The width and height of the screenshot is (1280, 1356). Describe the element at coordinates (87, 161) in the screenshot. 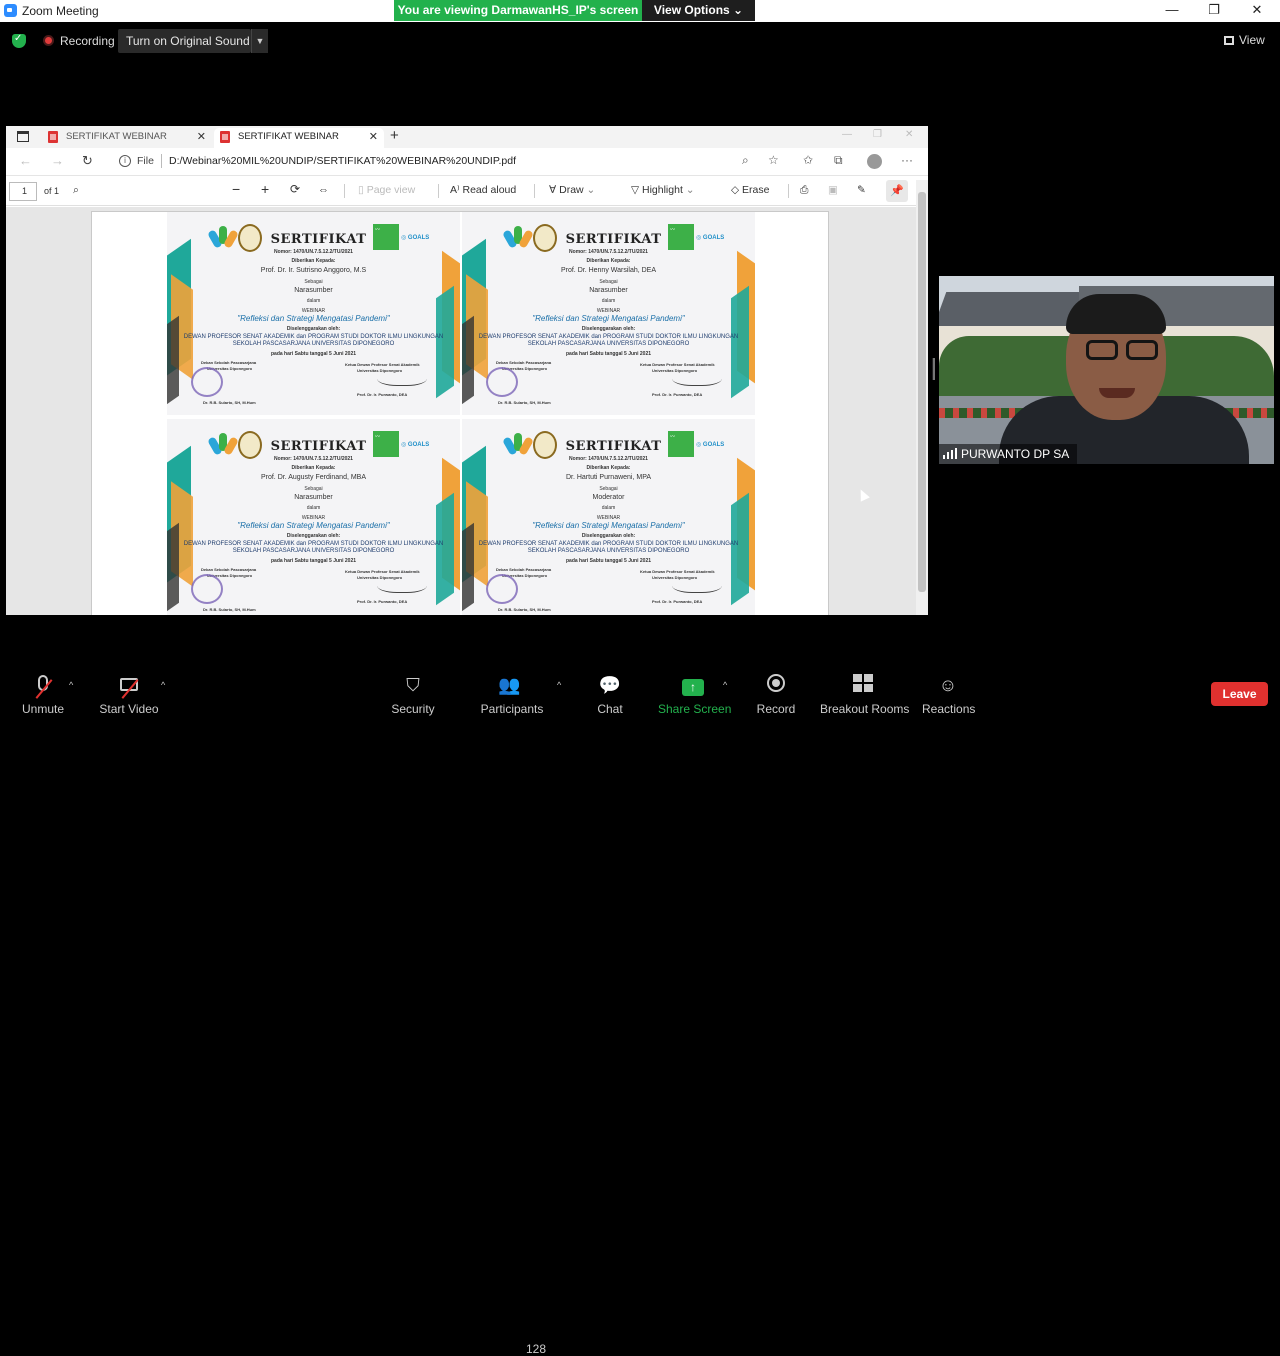

I see `reload-icon: ↻` at that location.